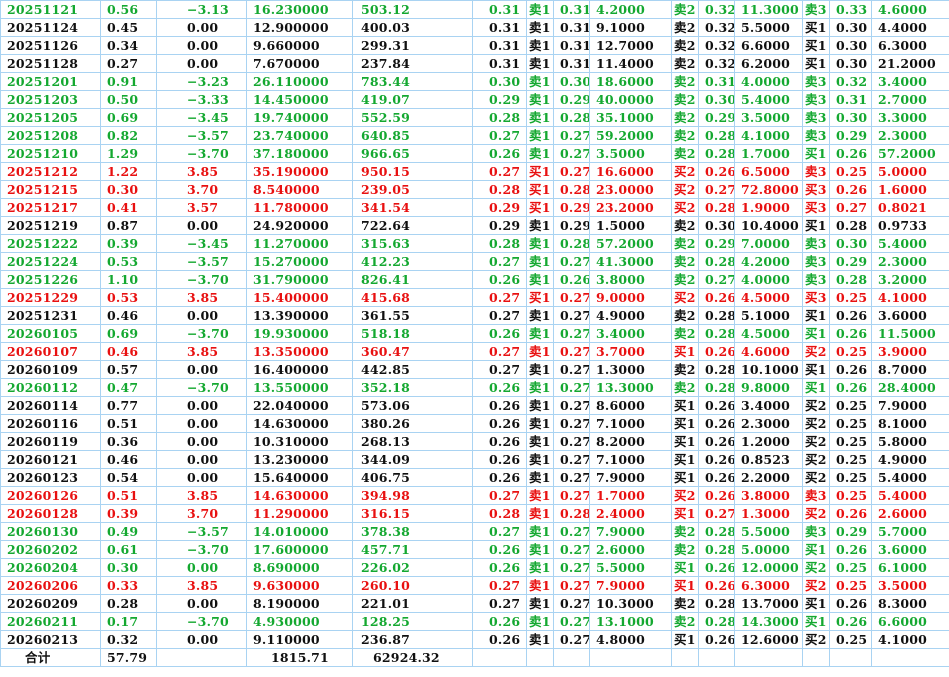 The width and height of the screenshot is (949, 677). What do you see at coordinates (910, 495) in the screenshot?
I see `order-c-qty-cell: 5.4000` at bounding box center [910, 495].